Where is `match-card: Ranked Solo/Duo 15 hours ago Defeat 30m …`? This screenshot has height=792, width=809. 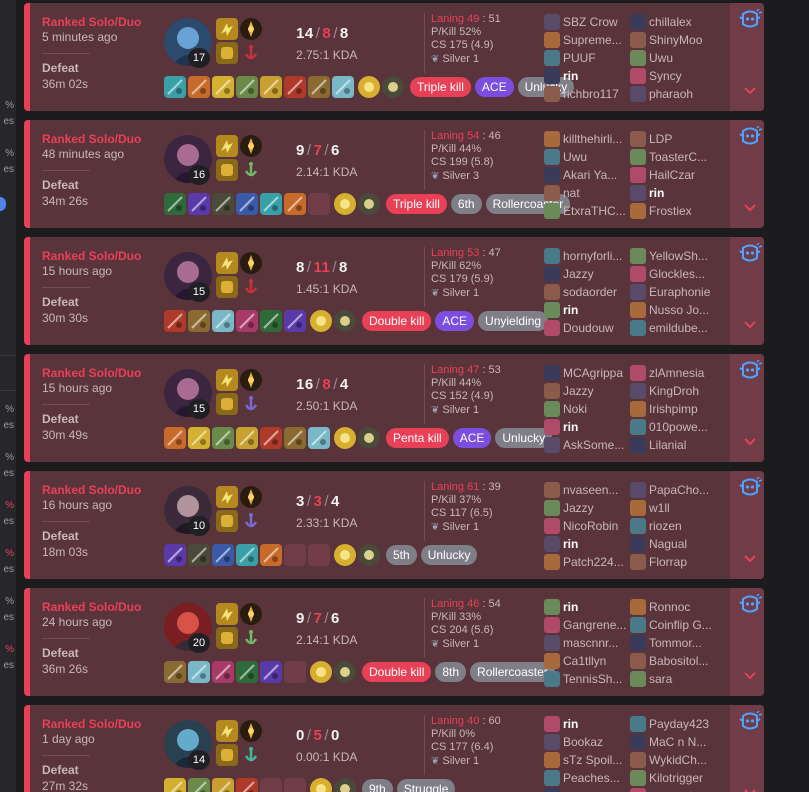 match-card: Ranked Solo/Duo 15 hours ago Defeat 30m … is located at coordinates (394, 408).